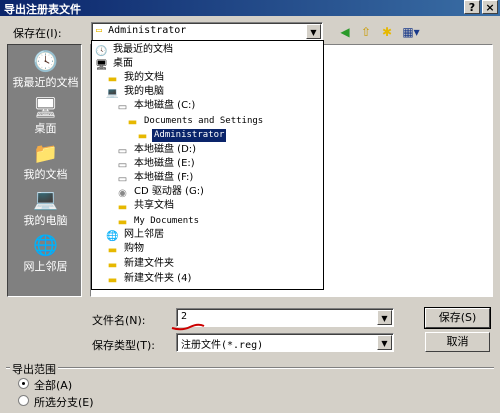  What do you see at coordinates (250, 8) in the screenshot?
I see `title-bar: 导出注册表文件 ? ×` at bounding box center [250, 8].